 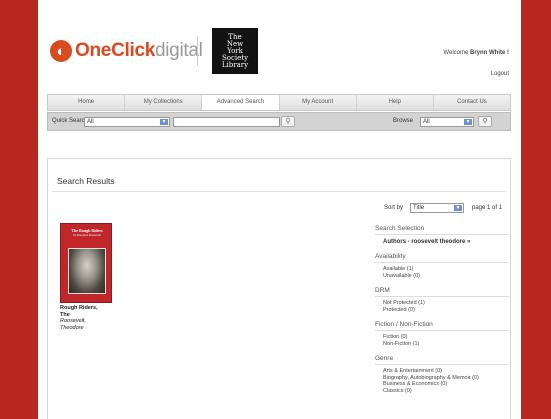 I want to click on facet-list-drm: Not Protected (1) Protected (0), so click(x=442, y=307).